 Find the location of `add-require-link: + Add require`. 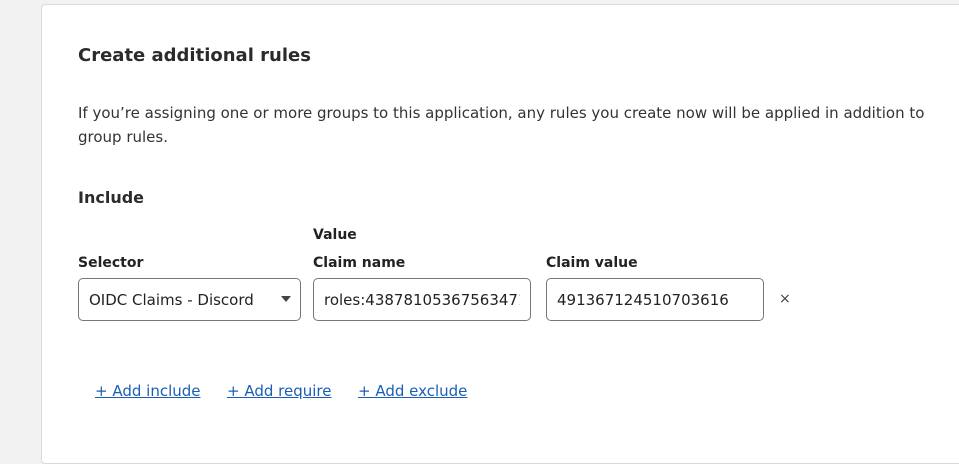

add-require-link: + Add require is located at coordinates (279, 391).